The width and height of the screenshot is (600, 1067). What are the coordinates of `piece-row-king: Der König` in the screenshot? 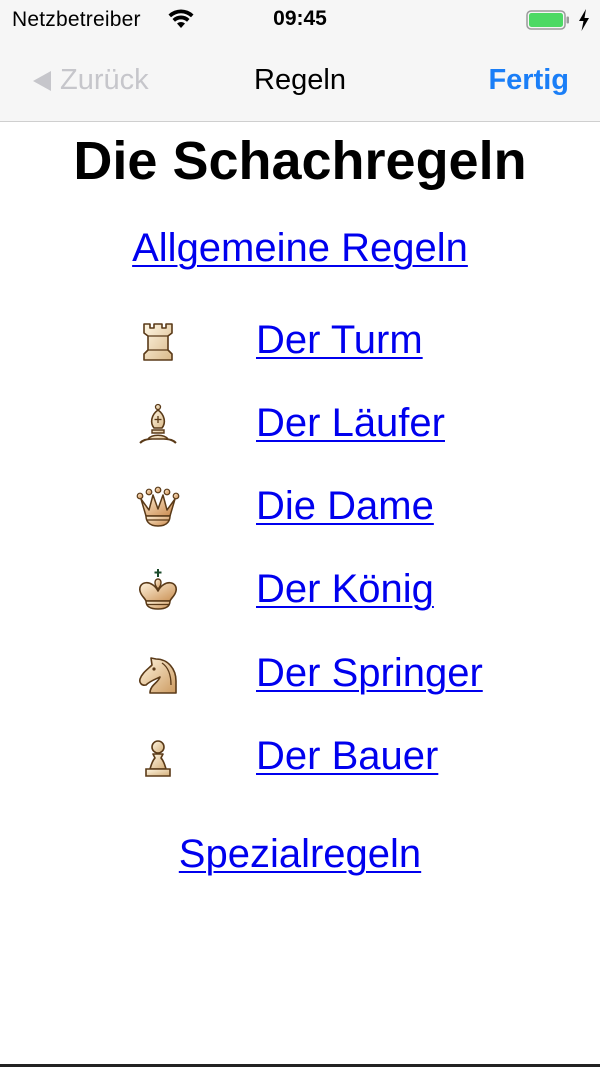 It's located at (300, 591).